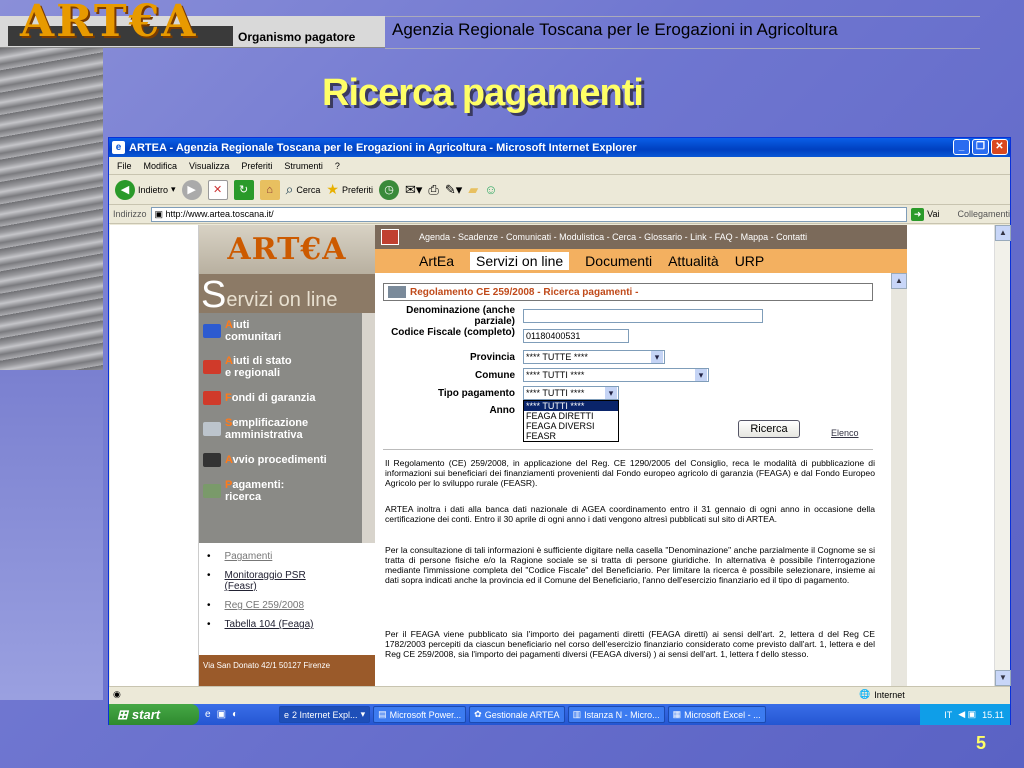 The width and height of the screenshot is (1024, 768). Describe the element at coordinates (209, 166) in the screenshot. I see `menu-visualizza: Visualizza` at that location.